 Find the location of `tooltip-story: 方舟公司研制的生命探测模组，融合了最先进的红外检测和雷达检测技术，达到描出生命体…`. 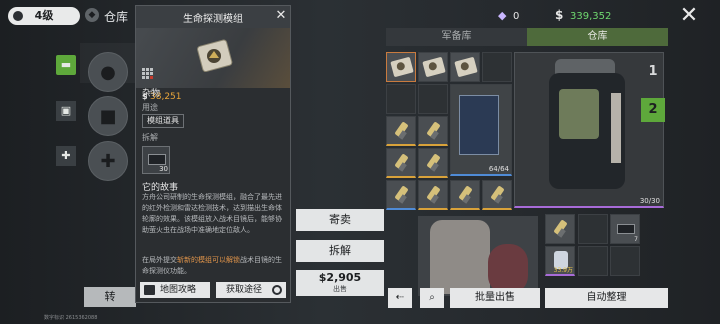

tooltip-story: 方舟公司研制的生命探测模组，融合了最先进的红外检测和雷达检测技术，达到描出生命体… is located at coordinates (212, 213).